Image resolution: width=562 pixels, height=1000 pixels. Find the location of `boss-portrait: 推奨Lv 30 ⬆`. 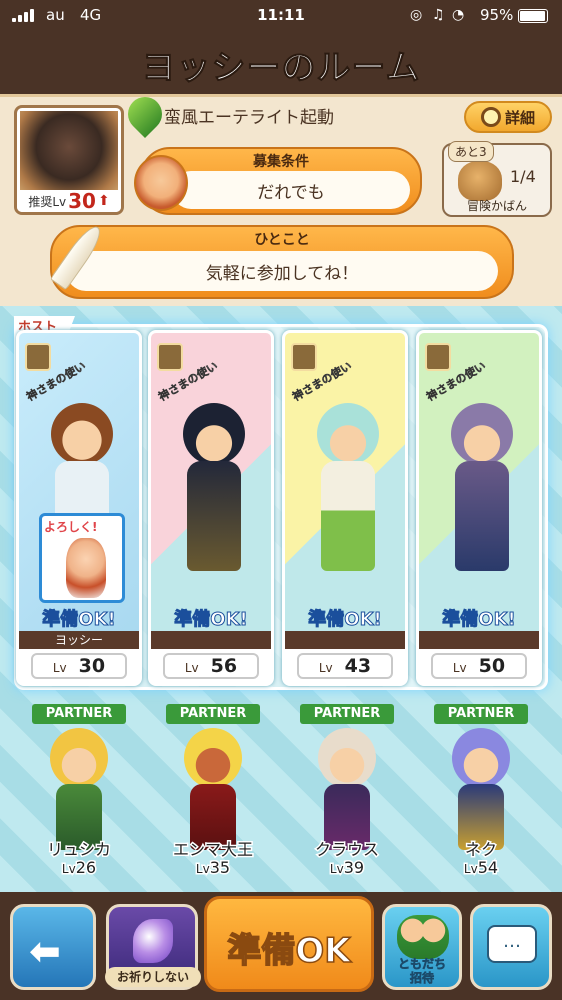

boss-portrait: 推奨Lv 30 ⬆ is located at coordinates (69, 160).